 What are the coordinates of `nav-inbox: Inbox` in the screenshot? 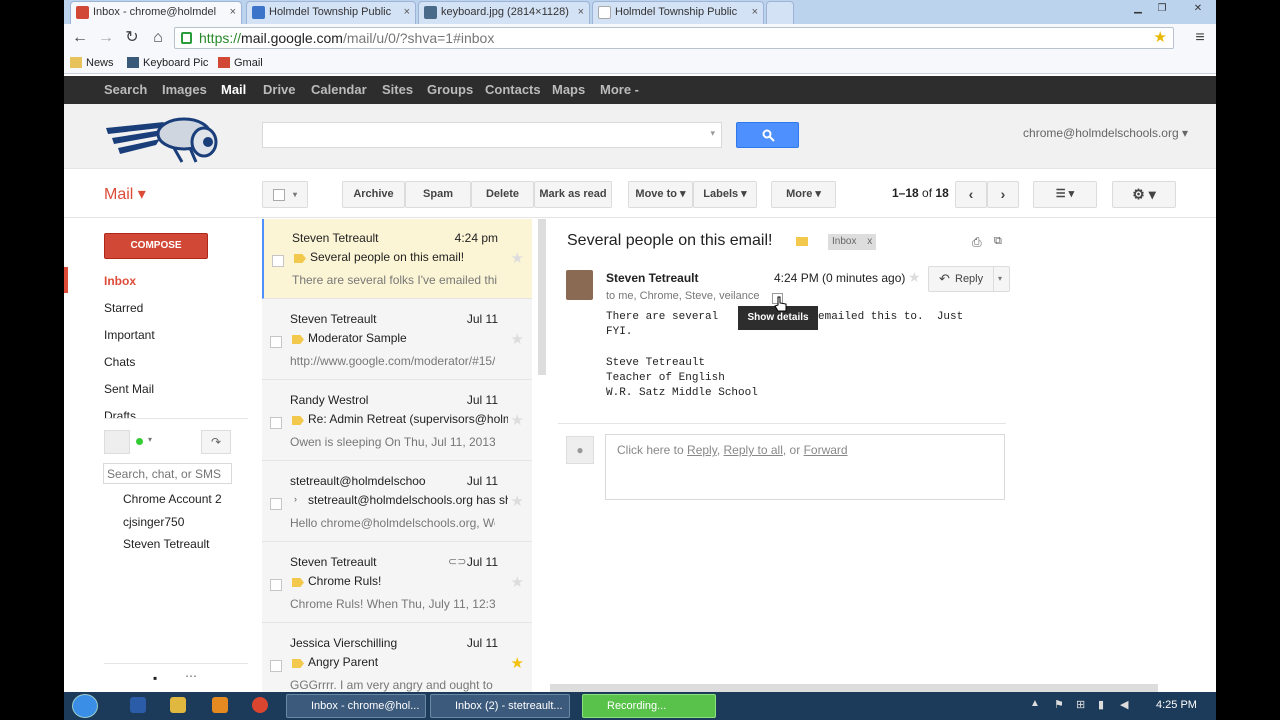 It's located at (120, 281).